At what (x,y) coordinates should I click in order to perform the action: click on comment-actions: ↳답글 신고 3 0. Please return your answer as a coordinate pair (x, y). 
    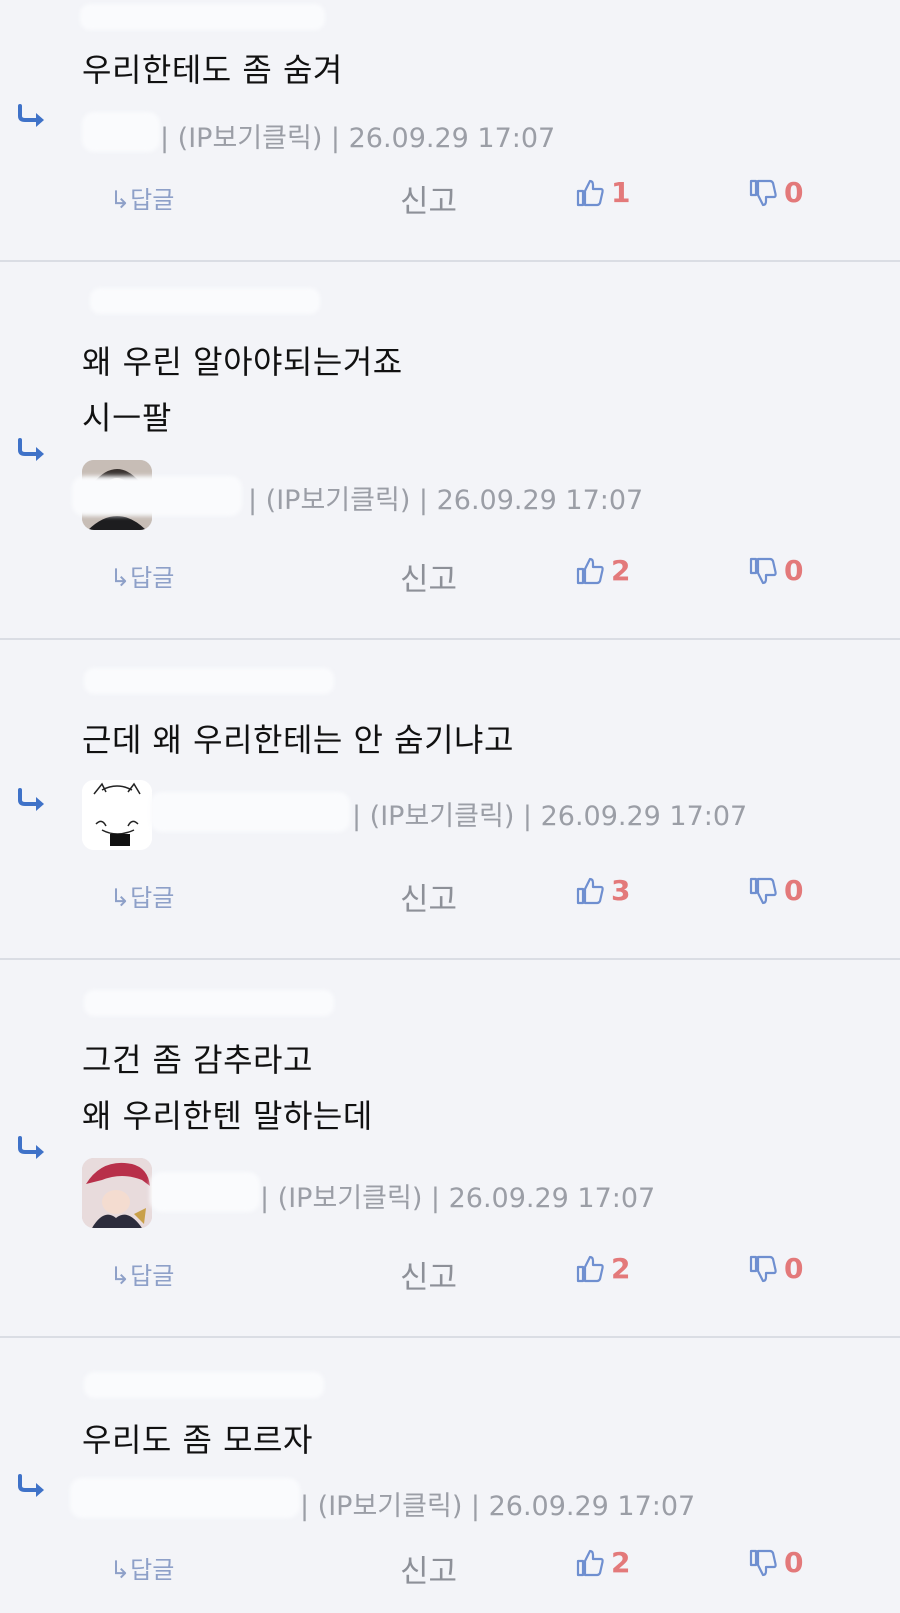
    Looking at the image, I should click on (450, 896).